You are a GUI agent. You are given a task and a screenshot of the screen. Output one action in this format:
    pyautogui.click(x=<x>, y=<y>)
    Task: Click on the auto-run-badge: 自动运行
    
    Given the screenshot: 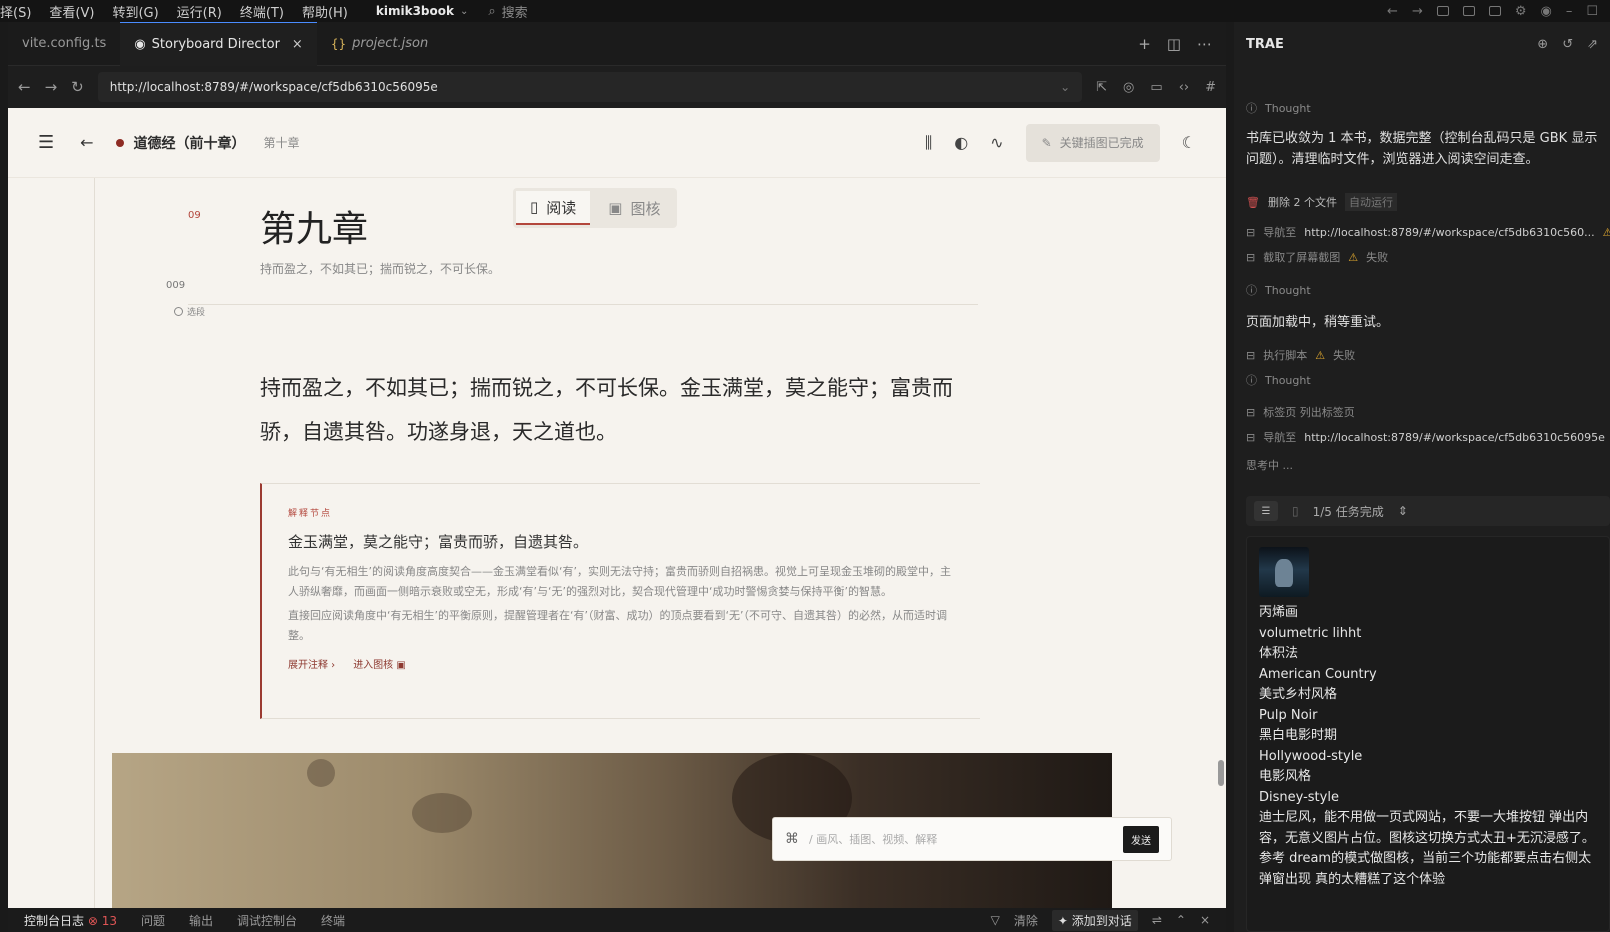 What is the action you would take?
    pyautogui.click(x=1370, y=202)
    